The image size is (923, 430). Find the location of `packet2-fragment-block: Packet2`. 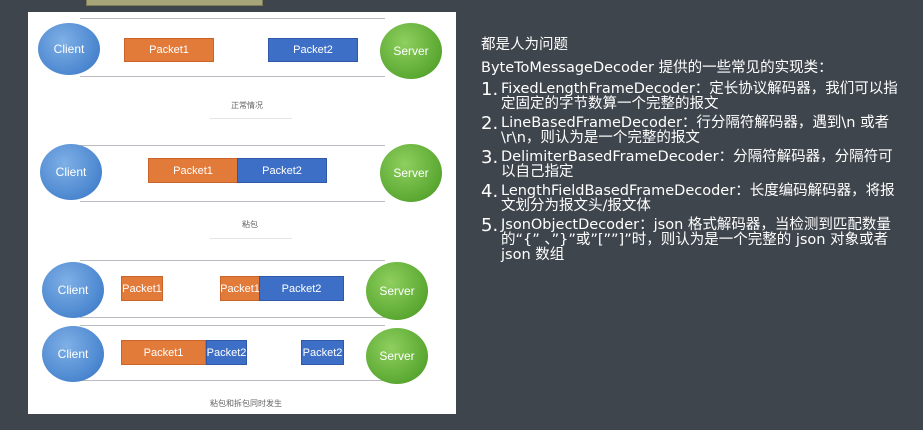

packet2-fragment-block: Packet2 is located at coordinates (226, 352).